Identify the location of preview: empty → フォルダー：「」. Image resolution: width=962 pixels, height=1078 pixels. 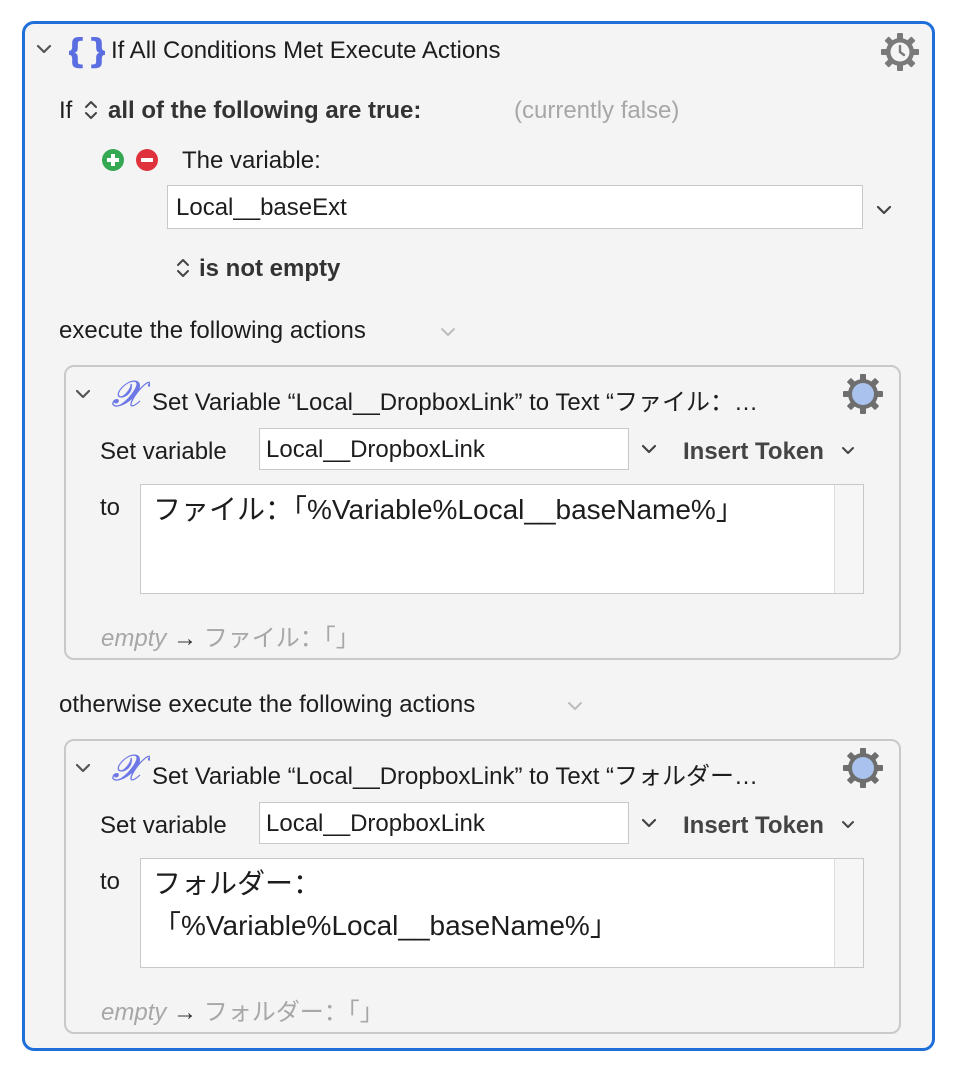
(242, 1009).